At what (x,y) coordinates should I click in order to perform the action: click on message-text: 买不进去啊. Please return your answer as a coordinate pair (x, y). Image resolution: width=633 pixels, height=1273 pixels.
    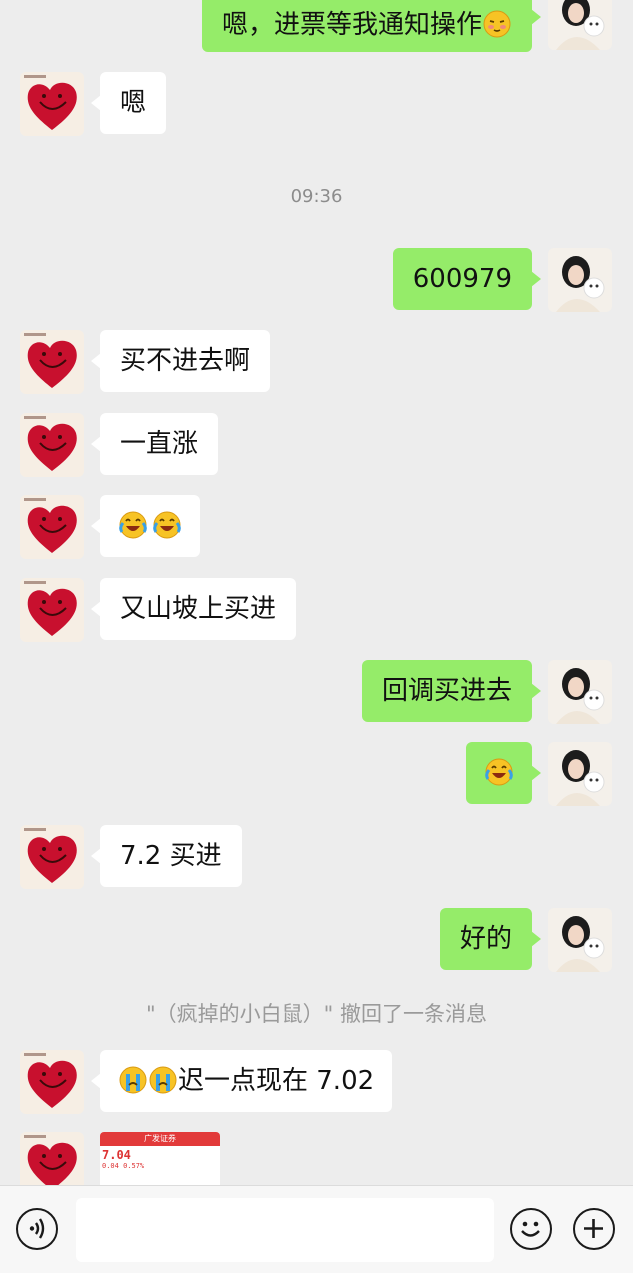
    Looking at the image, I should click on (185, 361).